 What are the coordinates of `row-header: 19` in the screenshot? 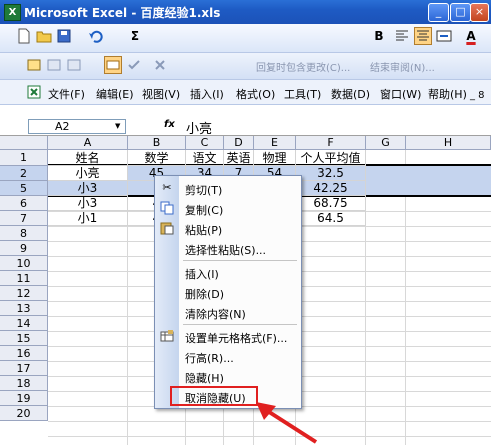 It's located at (24, 398).